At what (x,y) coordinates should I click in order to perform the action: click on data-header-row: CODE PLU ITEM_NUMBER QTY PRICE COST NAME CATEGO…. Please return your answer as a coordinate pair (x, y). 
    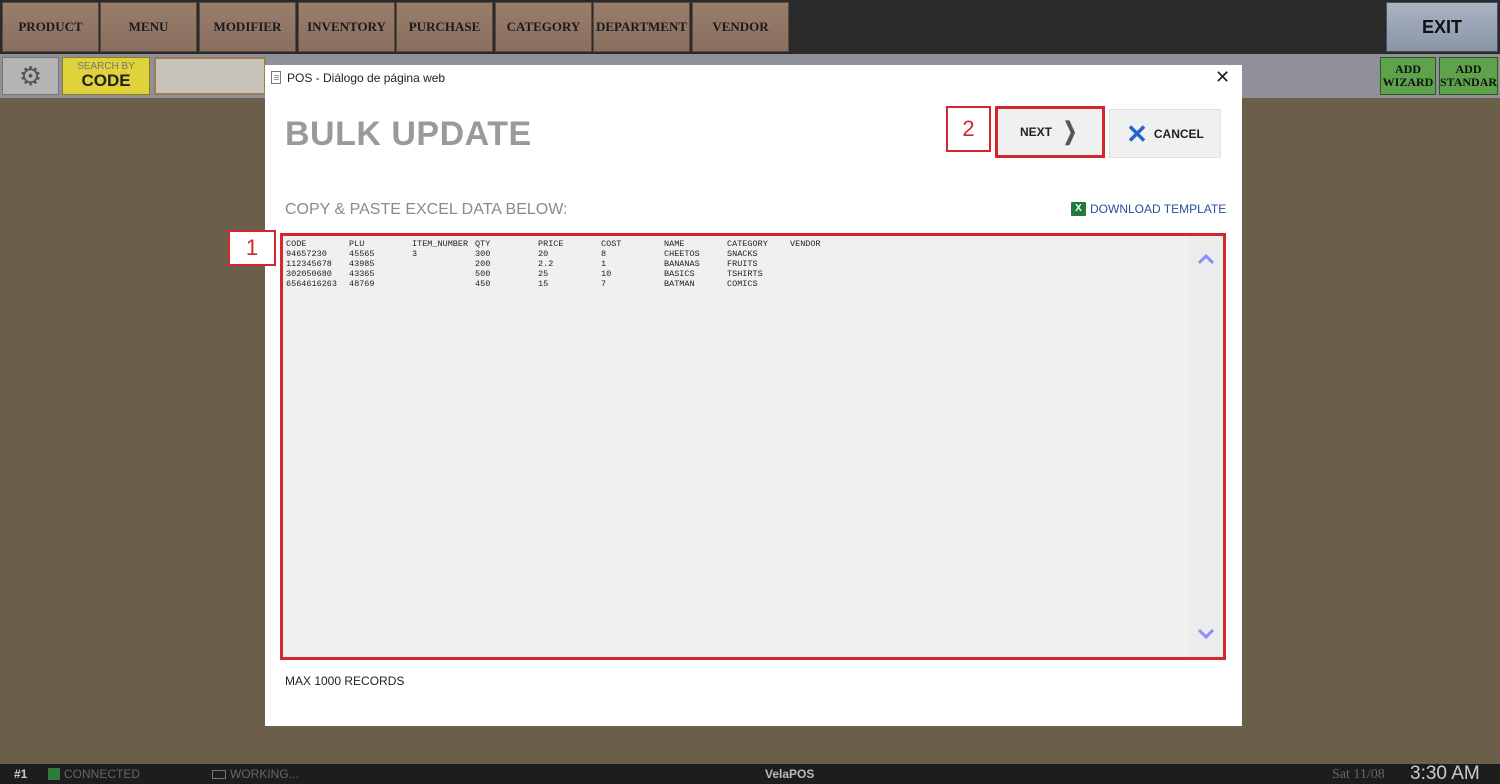
    Looking at the image, I should click on (569, 244).